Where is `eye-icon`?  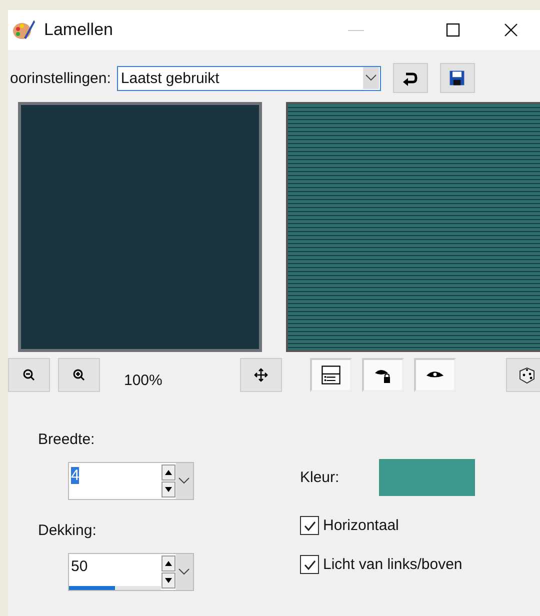 eye-icon is located at coordinates (435, 375).